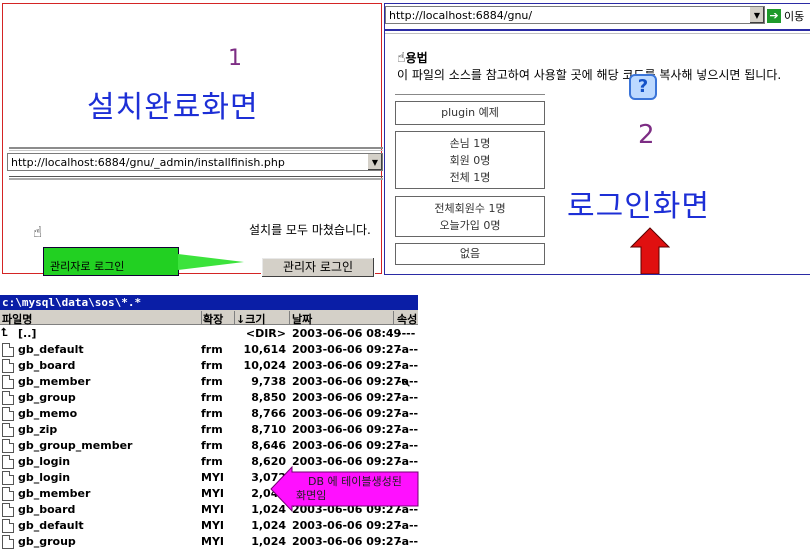 The image size is (810, 557). Describe the element at coordinates (470, 254) in the screenshot. I see `empty-box: 없음` at that location.